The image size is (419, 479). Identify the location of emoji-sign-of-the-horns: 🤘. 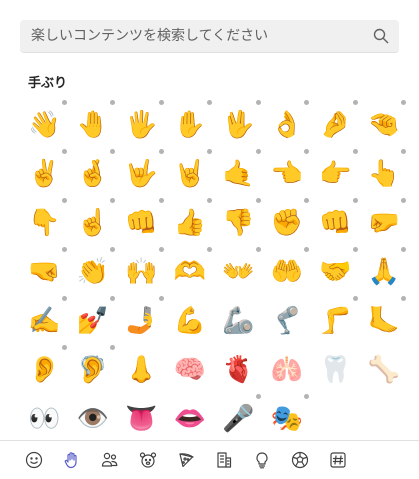
(190, 173).